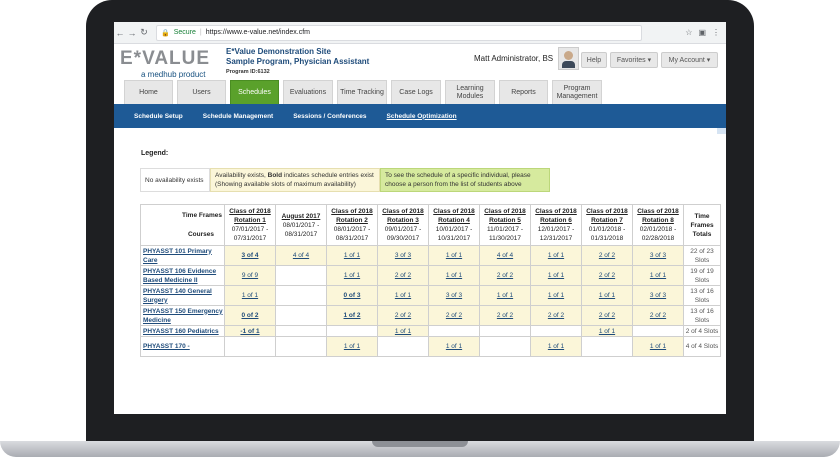 The width and height of the screenshot is (840, 457). What do you see at coordinates (120, 33) in the screenshot?
I see `back-icon: ←` at bounding box center [120, 33].